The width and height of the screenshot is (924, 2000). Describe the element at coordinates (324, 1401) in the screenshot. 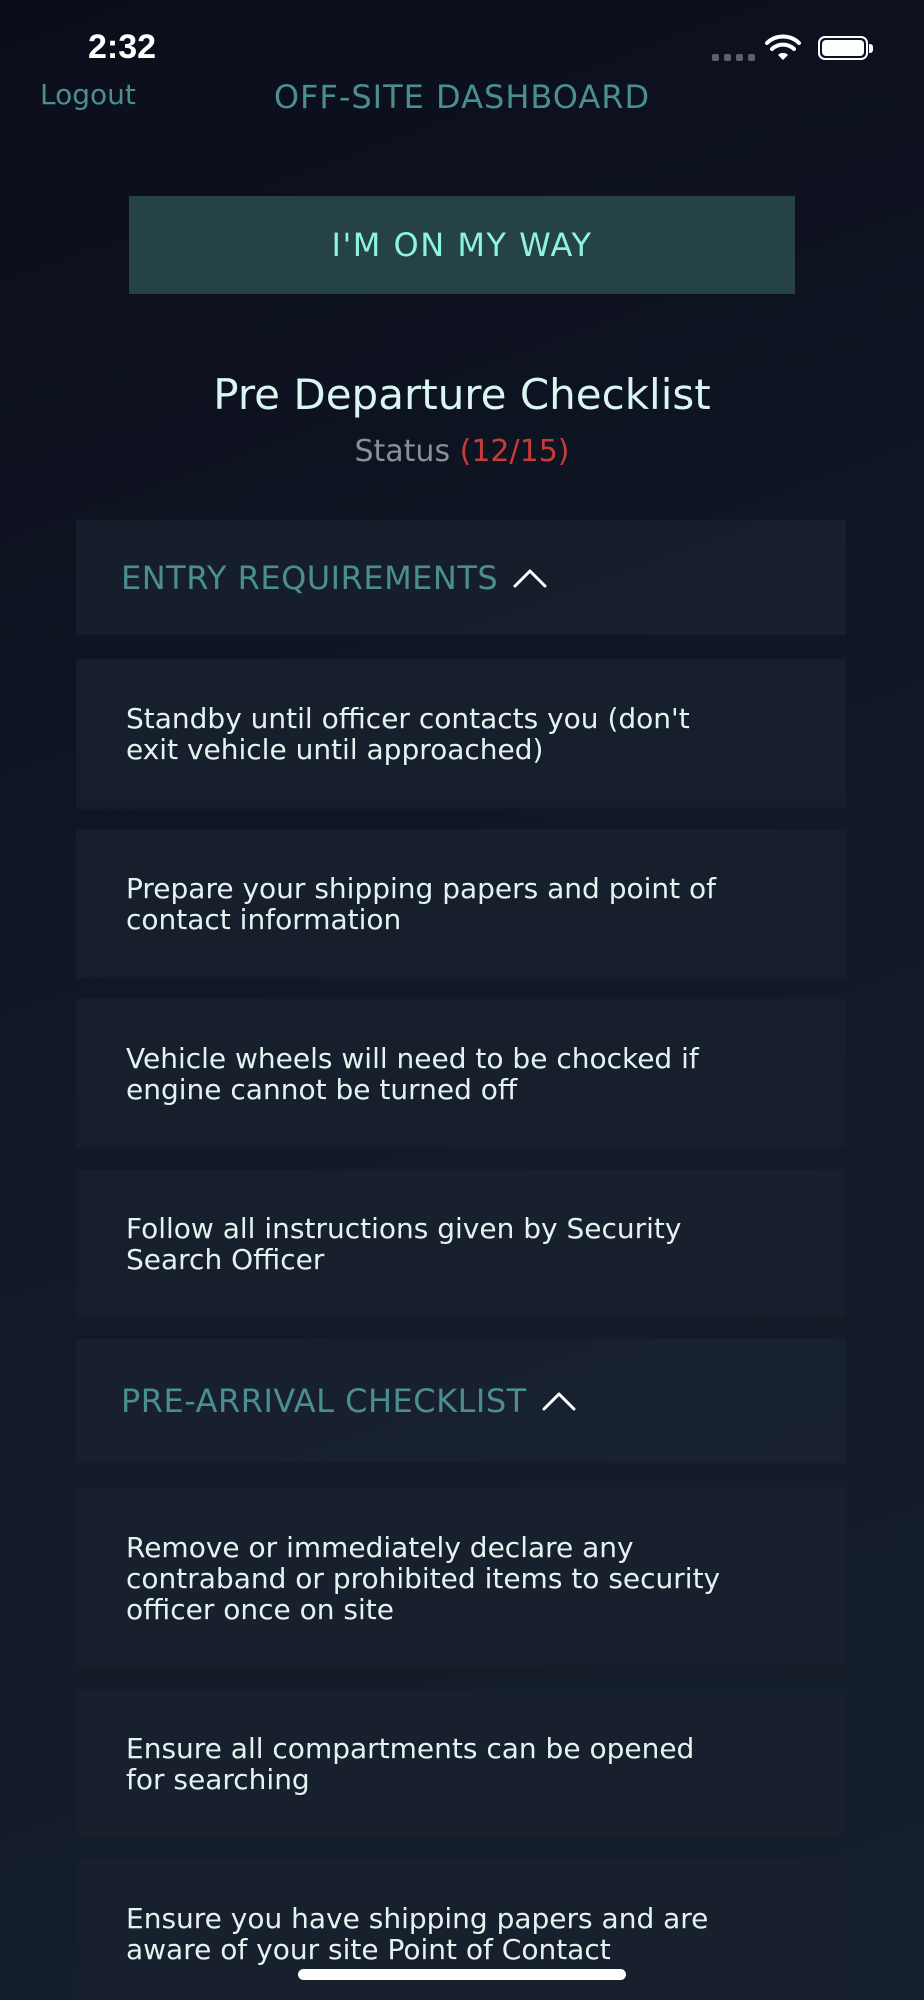

I see `section-header-label: PRE-ARRIVAL CHECKLIST` at that location.